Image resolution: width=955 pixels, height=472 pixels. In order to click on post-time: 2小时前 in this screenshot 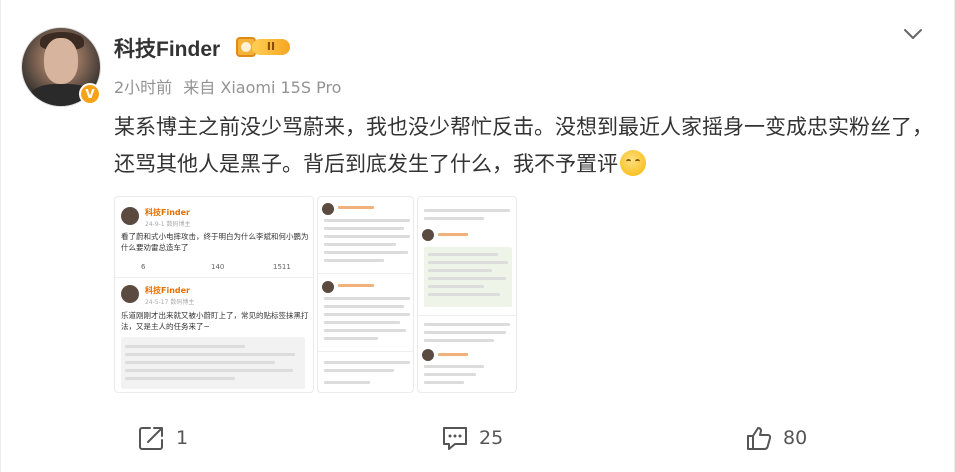, I will do `click(143, 87)`.